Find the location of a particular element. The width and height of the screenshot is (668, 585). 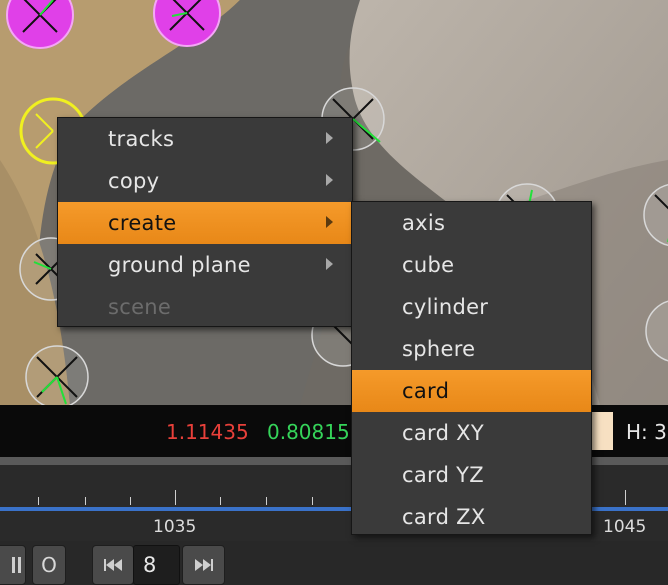

submenu-item-card-xy: card XY is located at coordinates (471, 433).